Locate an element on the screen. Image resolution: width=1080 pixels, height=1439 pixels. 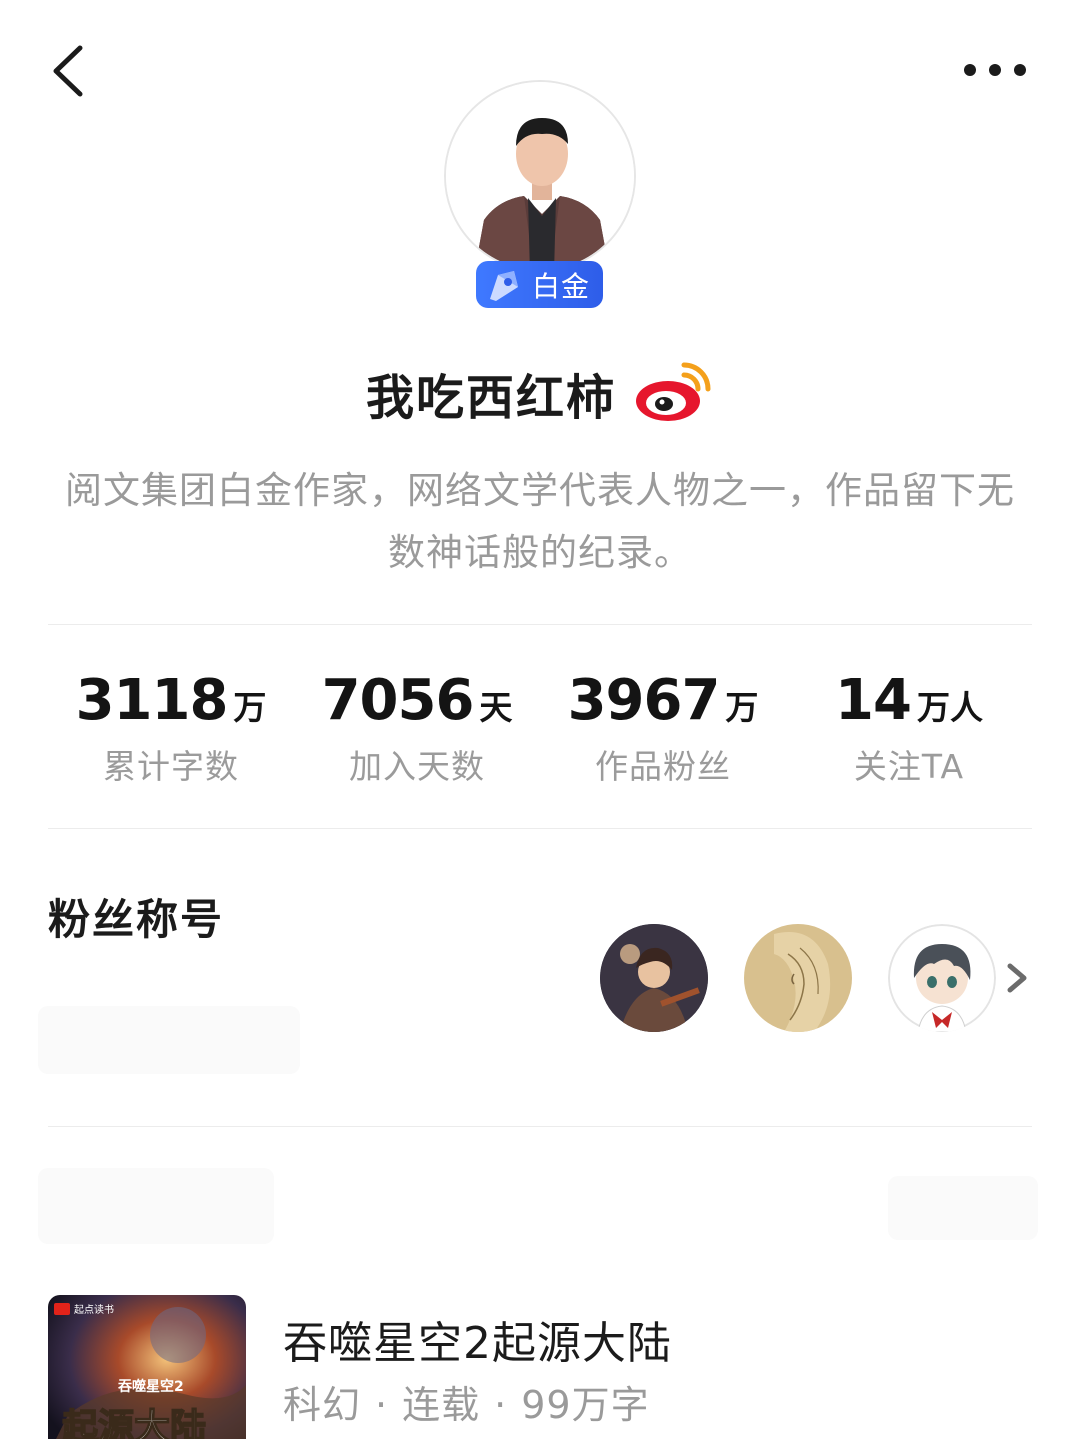
author-photo is located at coordinates (540, 176).